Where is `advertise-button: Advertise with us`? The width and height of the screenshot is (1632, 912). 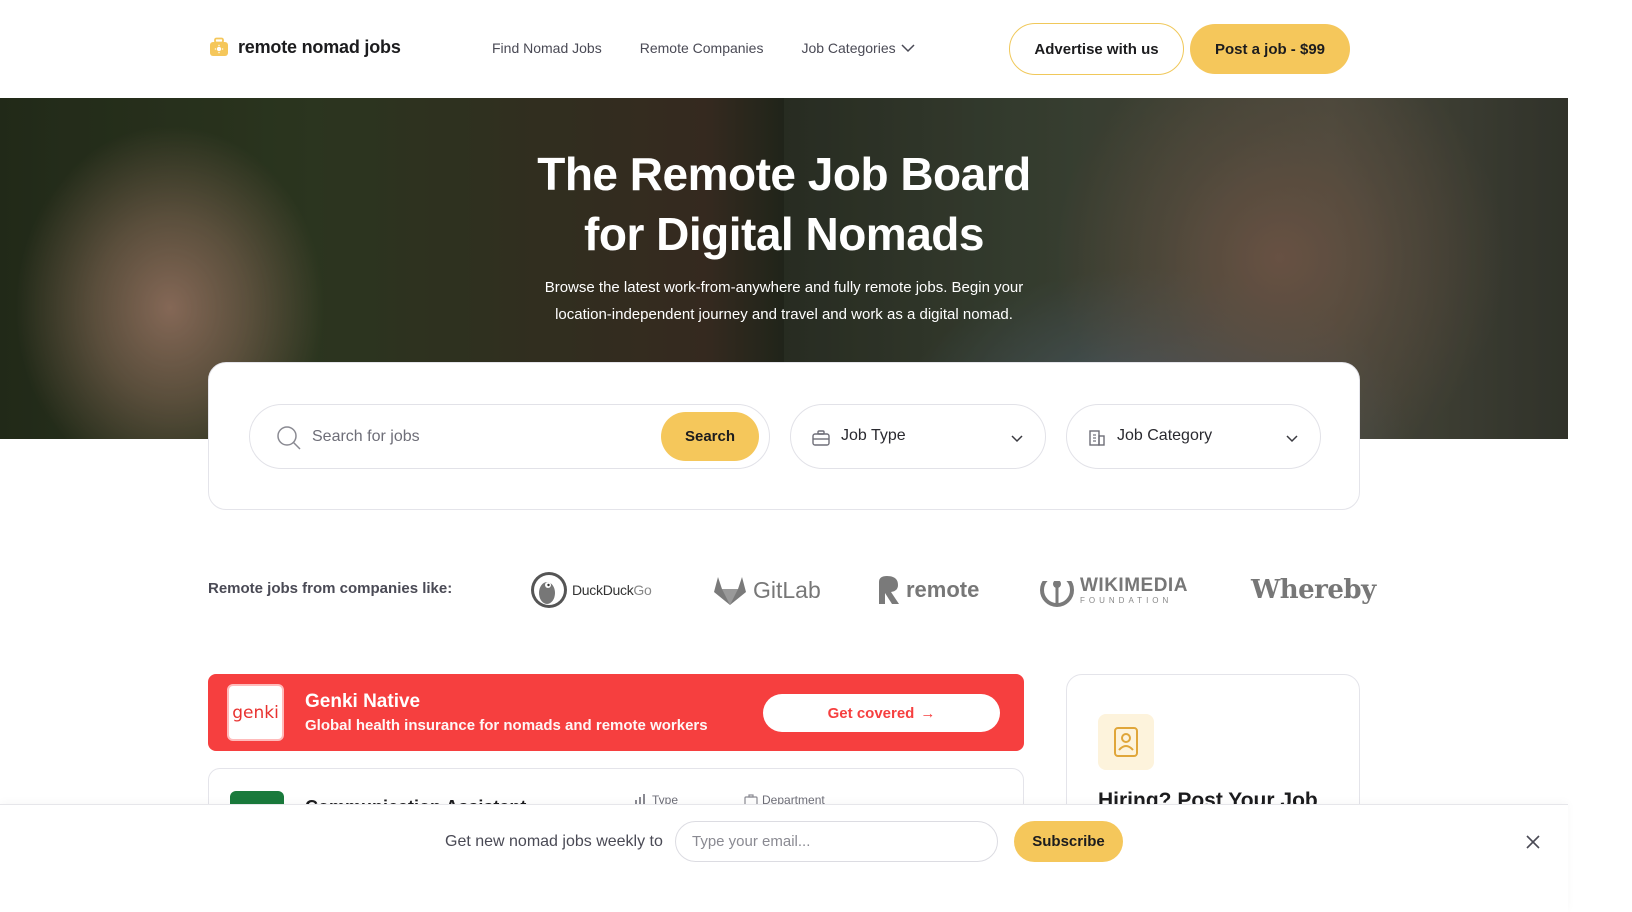 advertise-button: Advertise with us is located at coordinates (1096, 49).